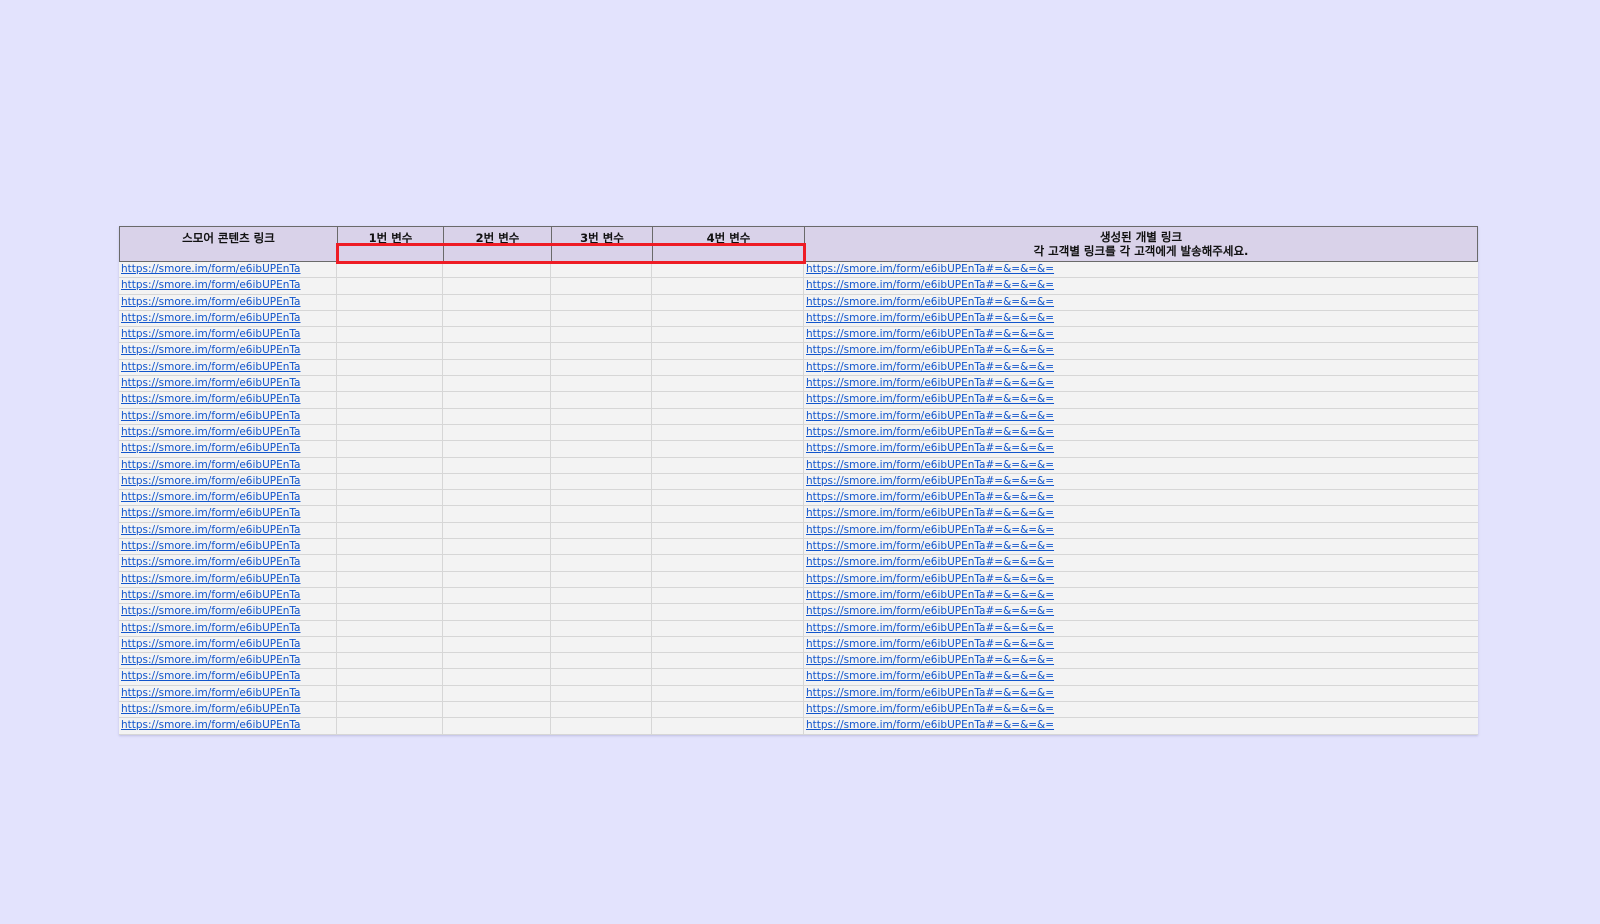 This screenshot has width=1600, height=924. What do you see at coordinates (498, 244) in the screenshot?
I see `header-var2: 2번 변수` at bounding box center [498, 244].